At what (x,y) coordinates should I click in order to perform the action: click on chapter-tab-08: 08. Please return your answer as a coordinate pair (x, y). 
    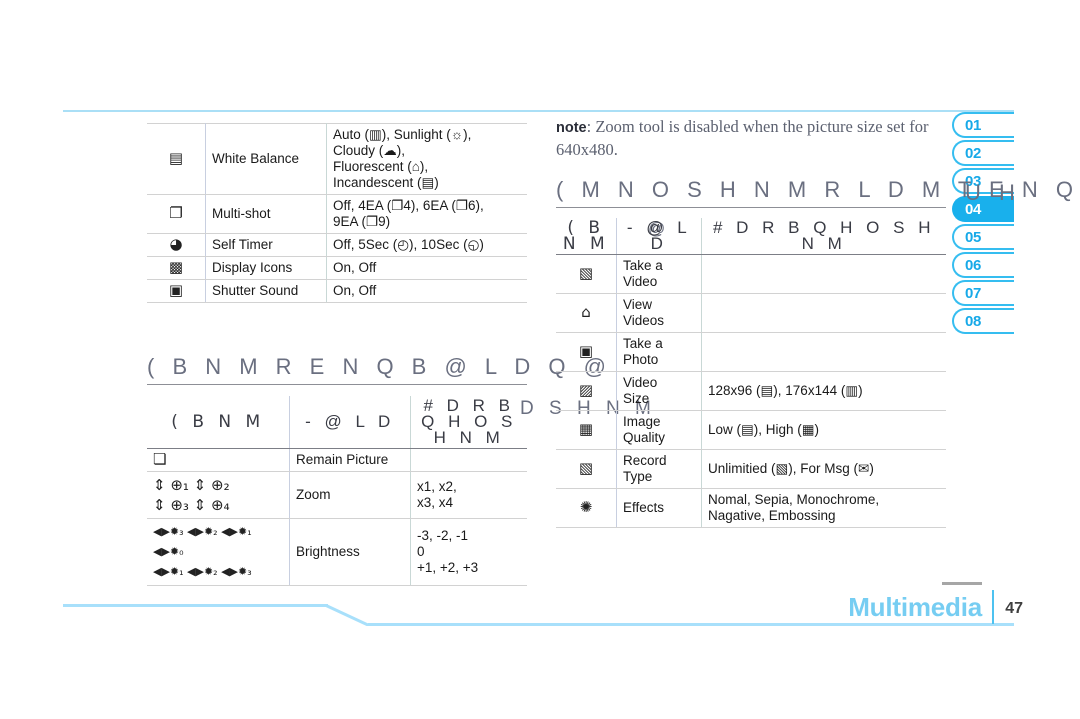
    Looking at the image, I should click on (983, 321).